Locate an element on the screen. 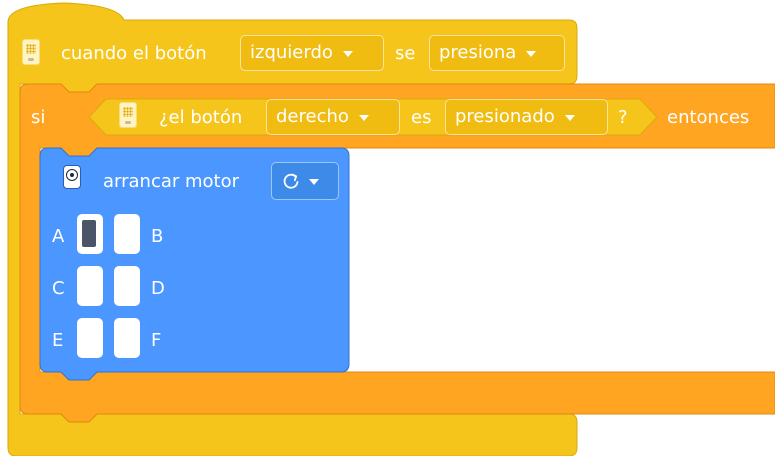  port-label-a: A is located at coordinates (58, 236).